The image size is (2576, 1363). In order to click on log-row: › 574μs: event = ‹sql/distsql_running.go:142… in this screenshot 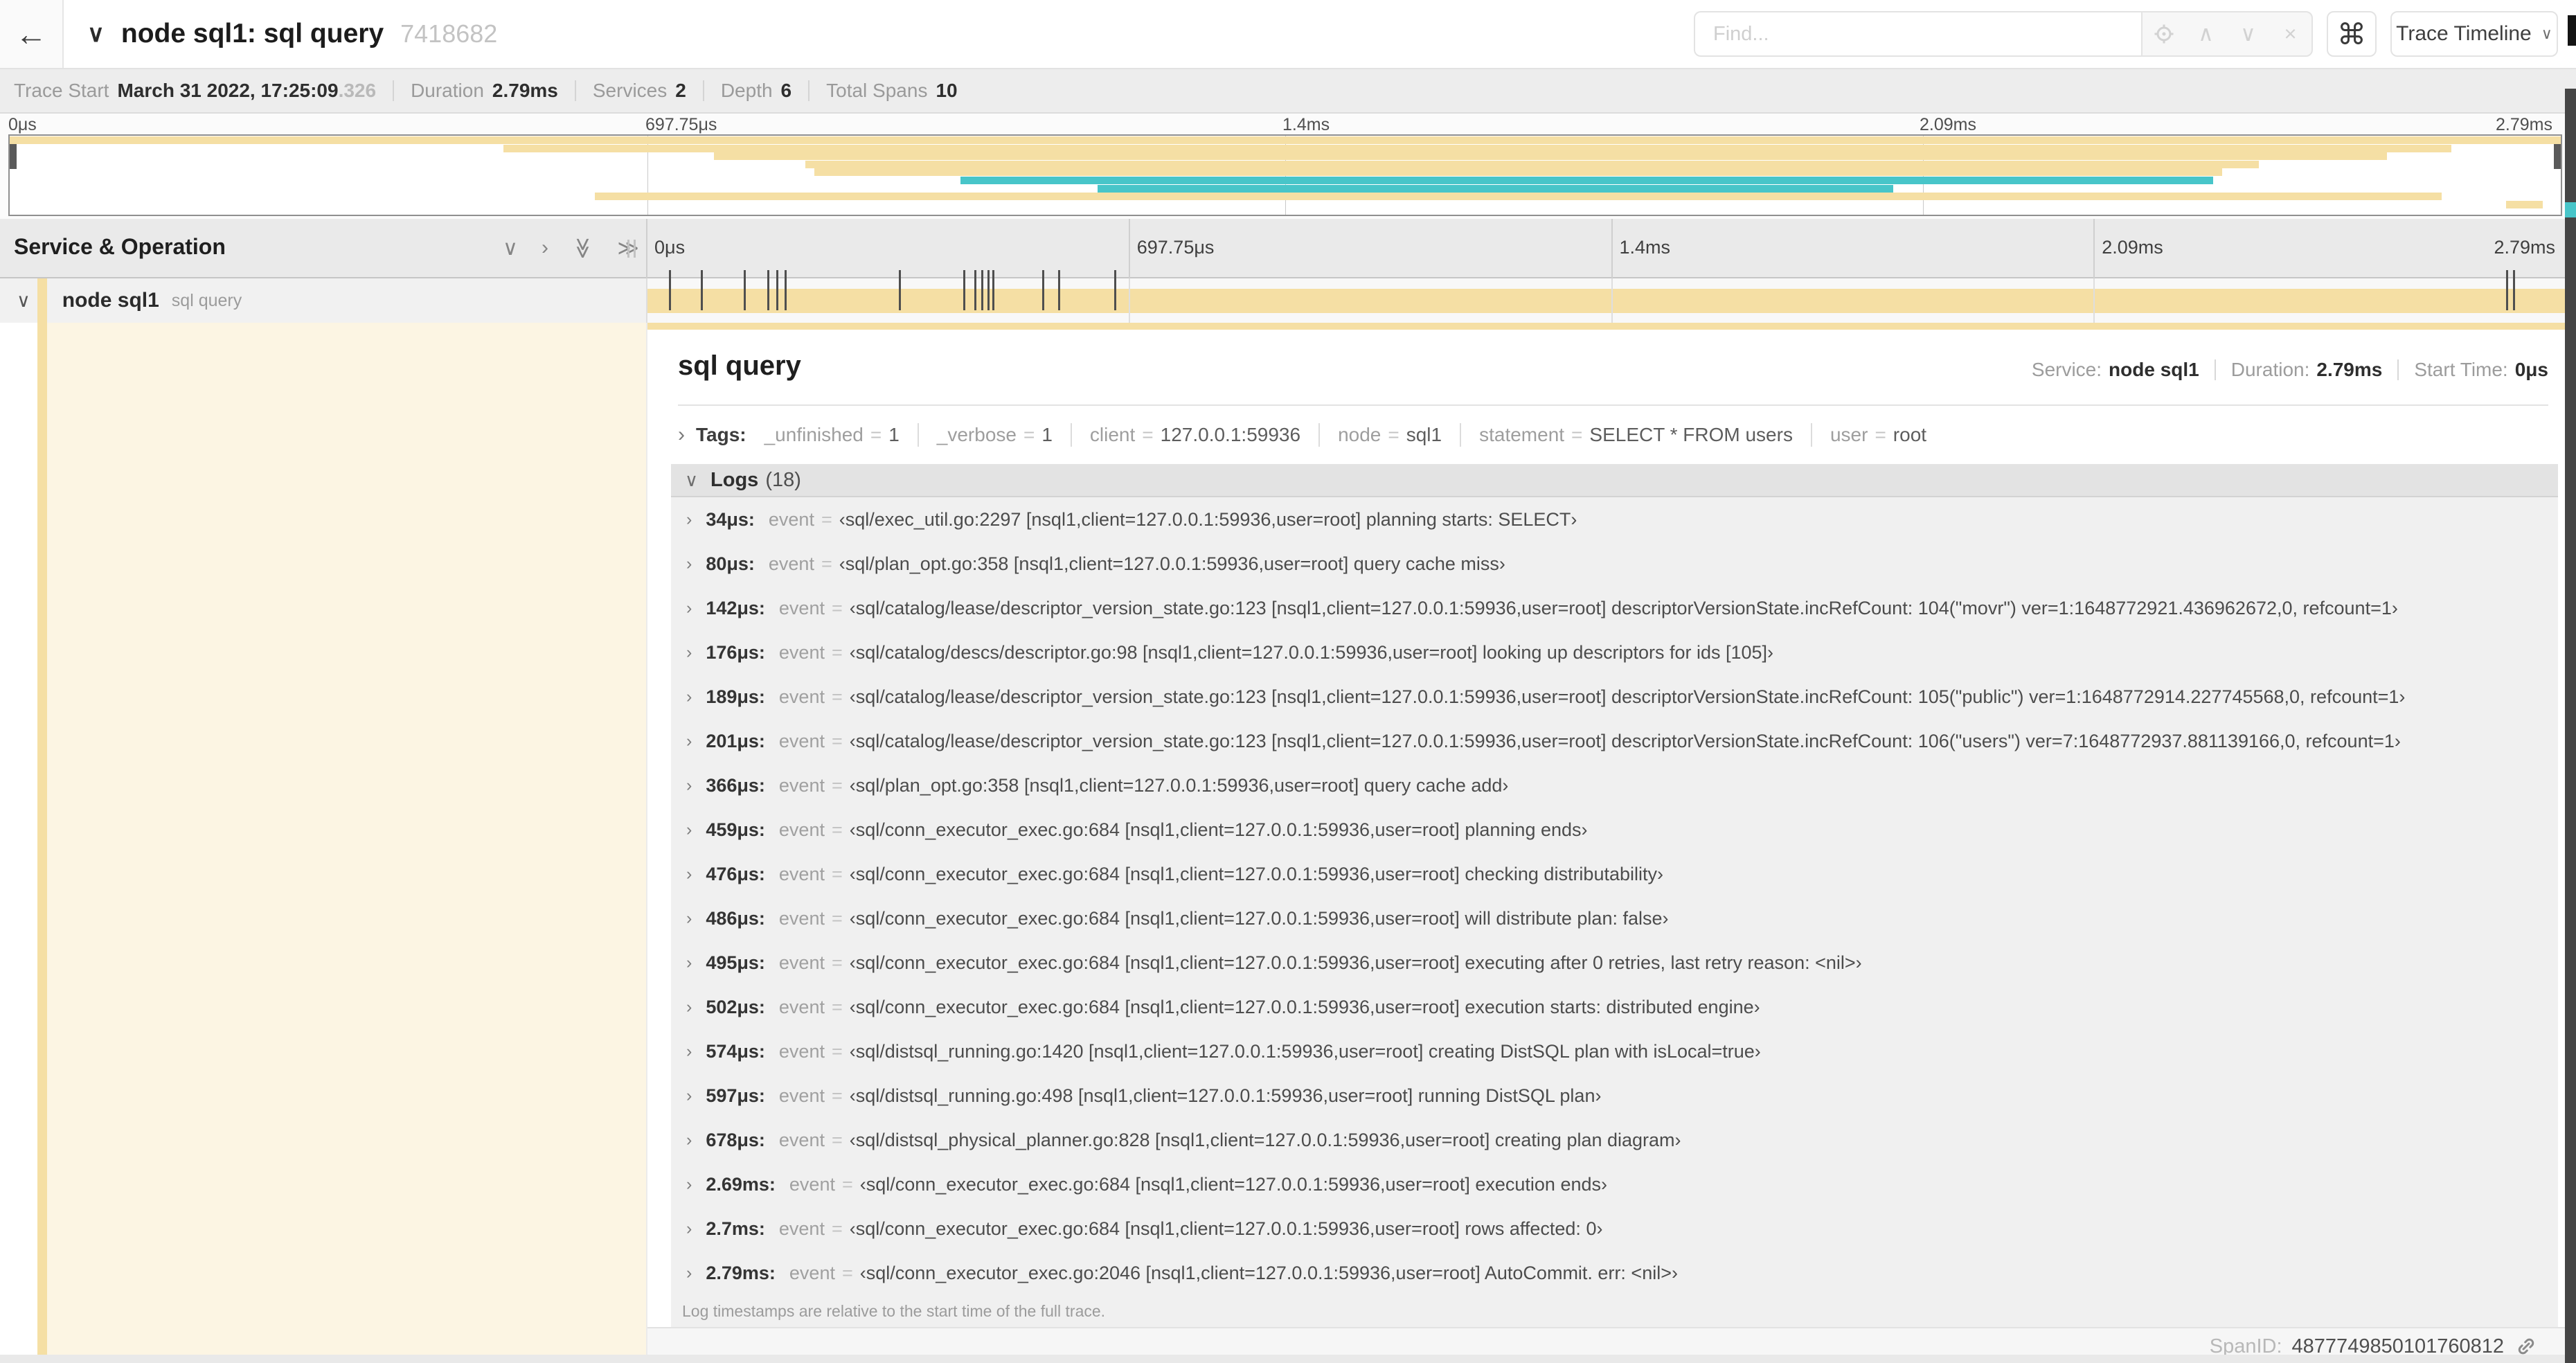, I will do `click(1615, 1052)`.